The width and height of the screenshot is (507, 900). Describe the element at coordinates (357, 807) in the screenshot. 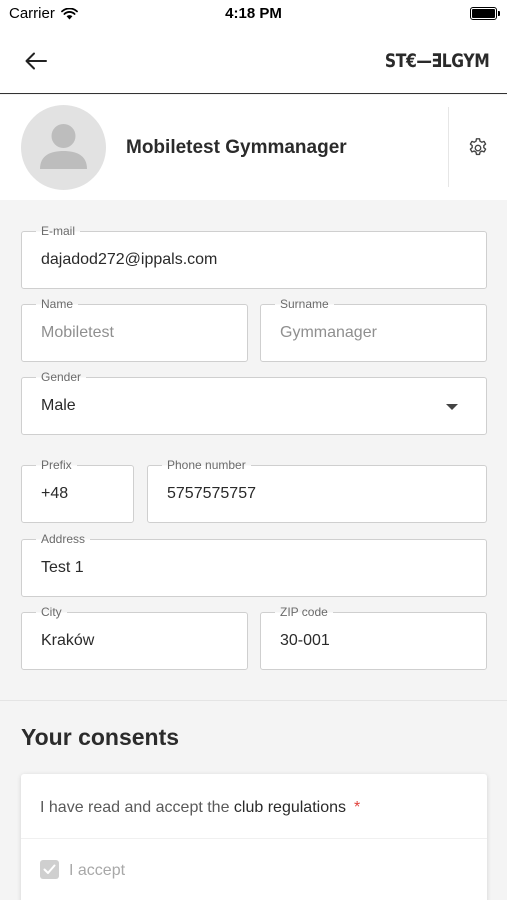

I see `required-mark: *` at that location.